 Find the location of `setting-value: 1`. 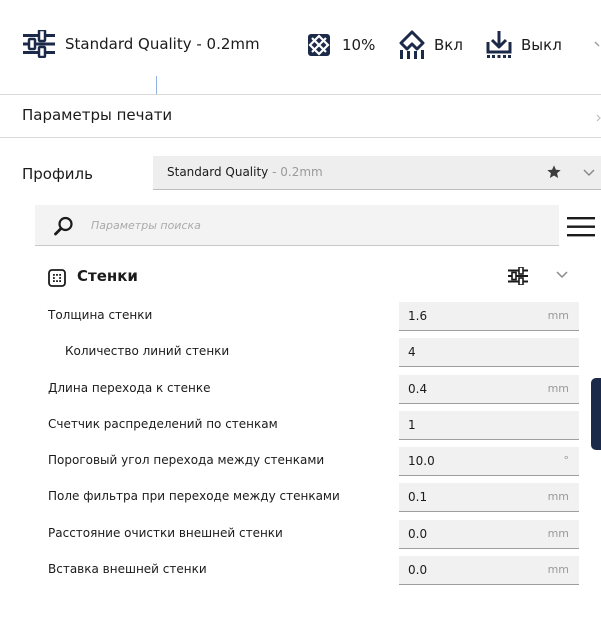

setting-value: 1 is located at coordinates (412, 424).